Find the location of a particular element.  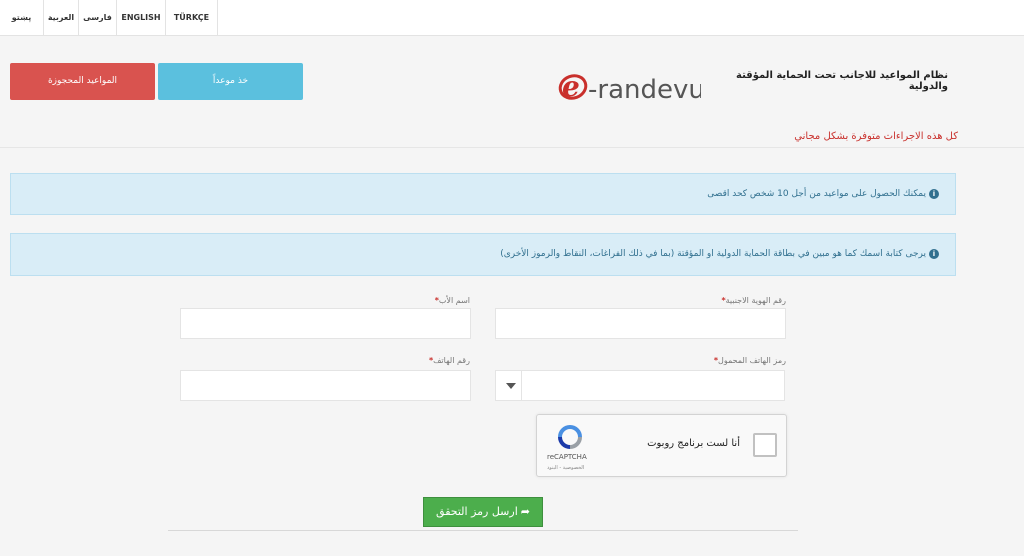

recaptcha-icon is located at coordinates (570, 437).